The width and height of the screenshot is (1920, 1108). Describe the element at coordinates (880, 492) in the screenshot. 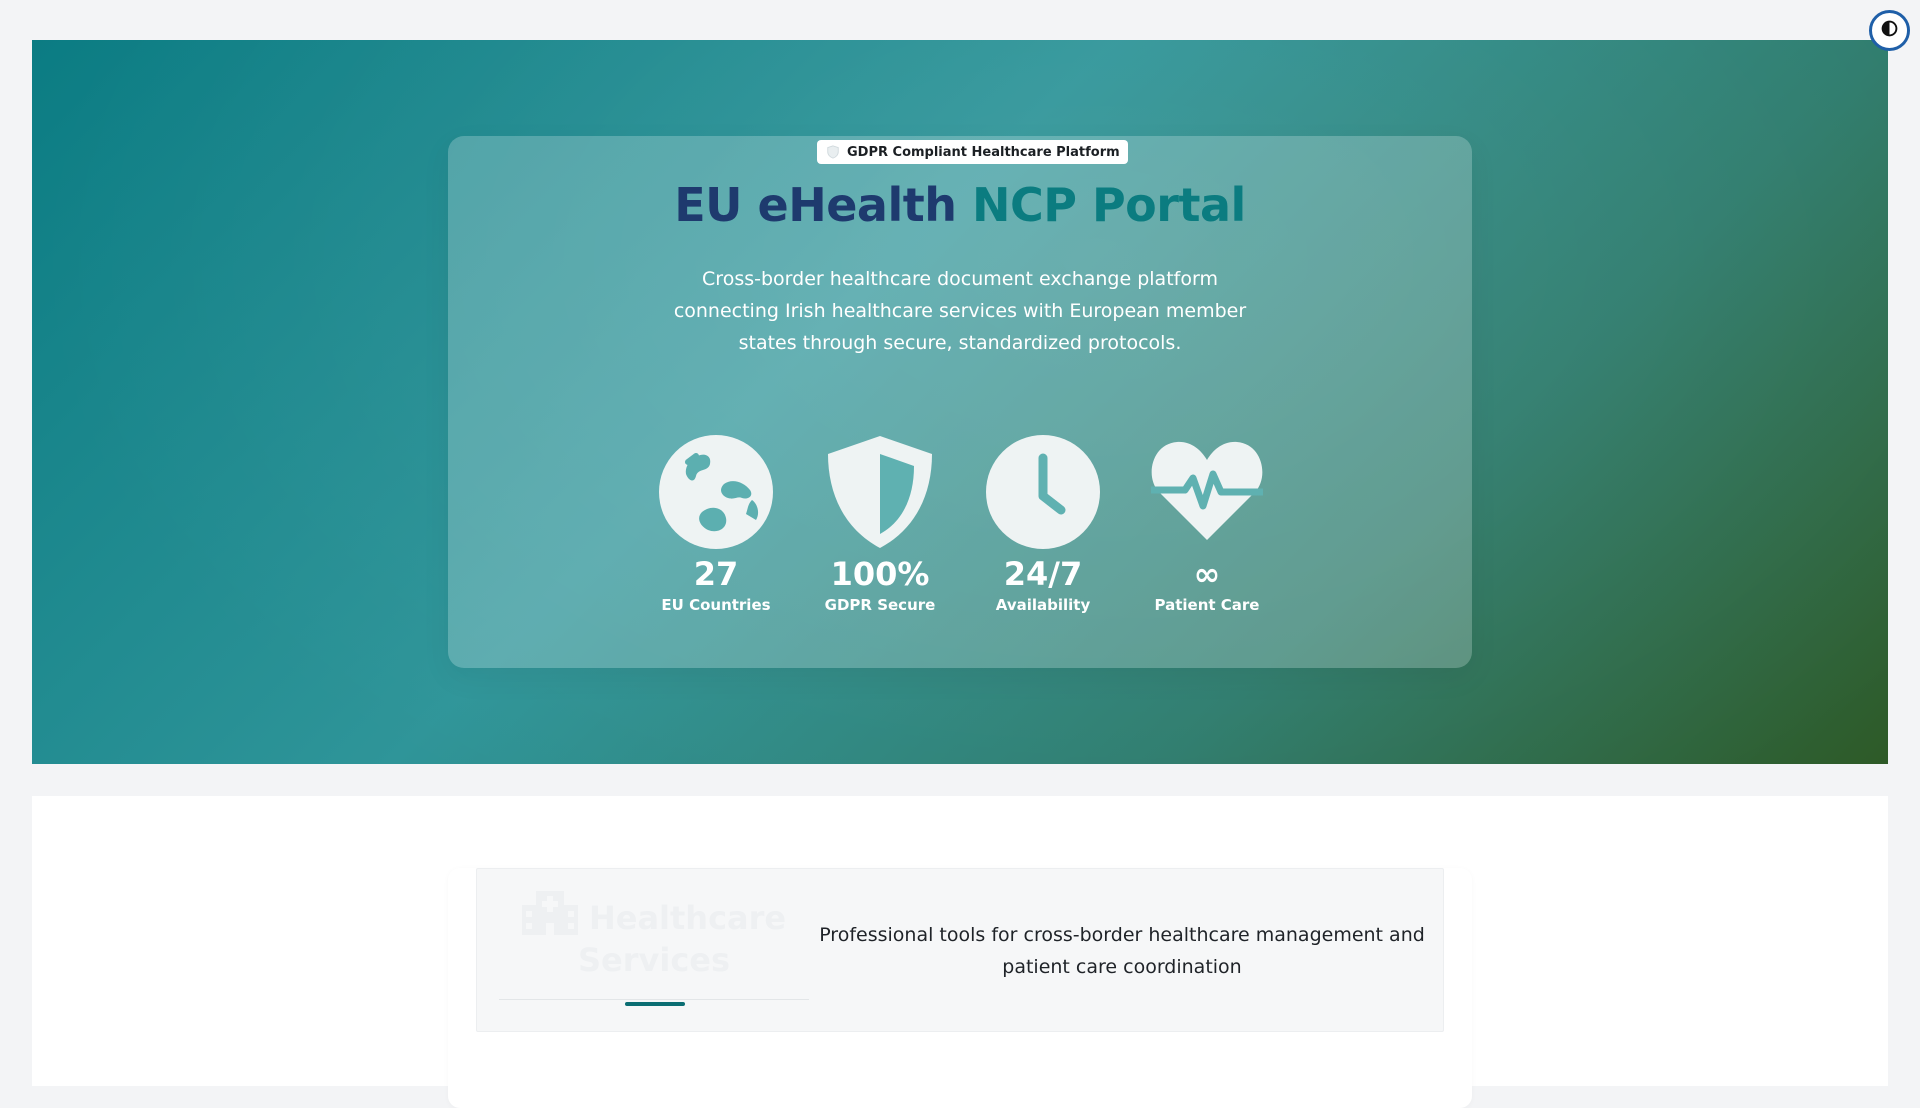

I see `shield-icon` at that location.